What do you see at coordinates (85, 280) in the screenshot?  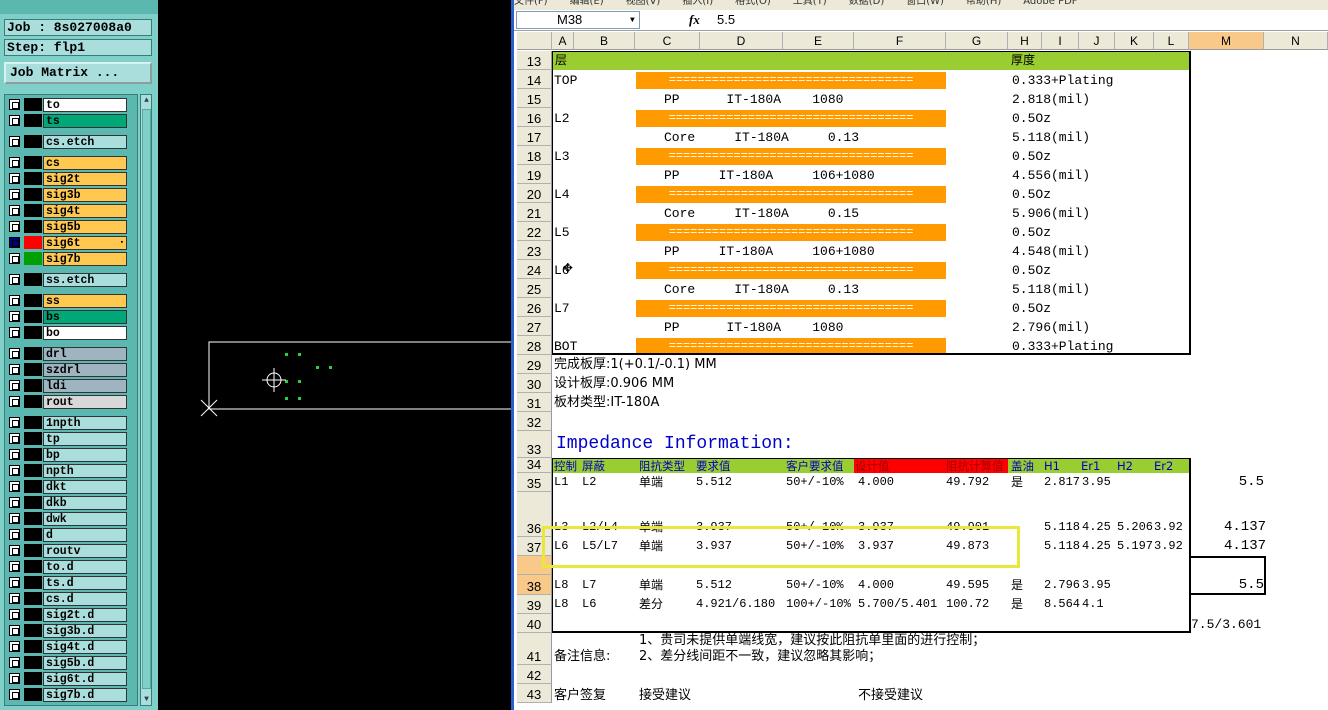 I see `layer-name: ss.etch` at bounding box center [85, 280].